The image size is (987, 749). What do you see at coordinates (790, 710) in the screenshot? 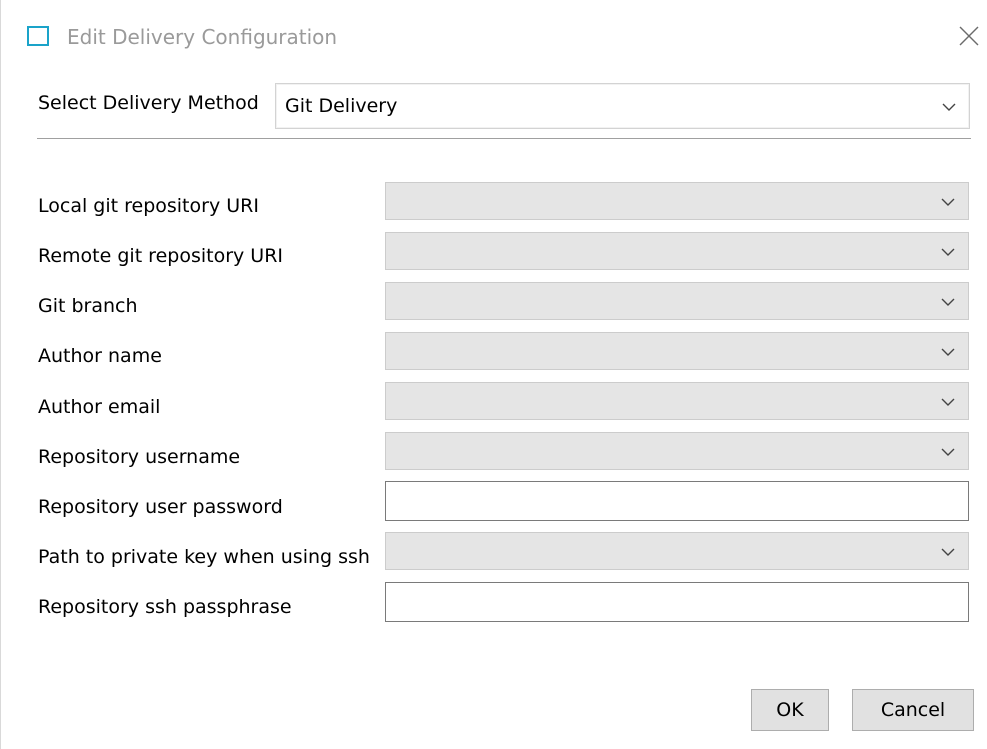
I see `ok-button: OK` at bounding box center [790, 710].